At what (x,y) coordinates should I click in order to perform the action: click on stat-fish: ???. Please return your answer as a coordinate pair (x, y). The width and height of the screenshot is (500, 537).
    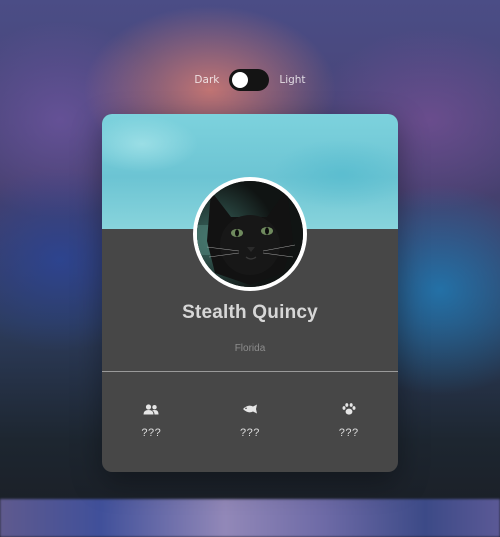
    Looking at the image, I should click on (250, 420).